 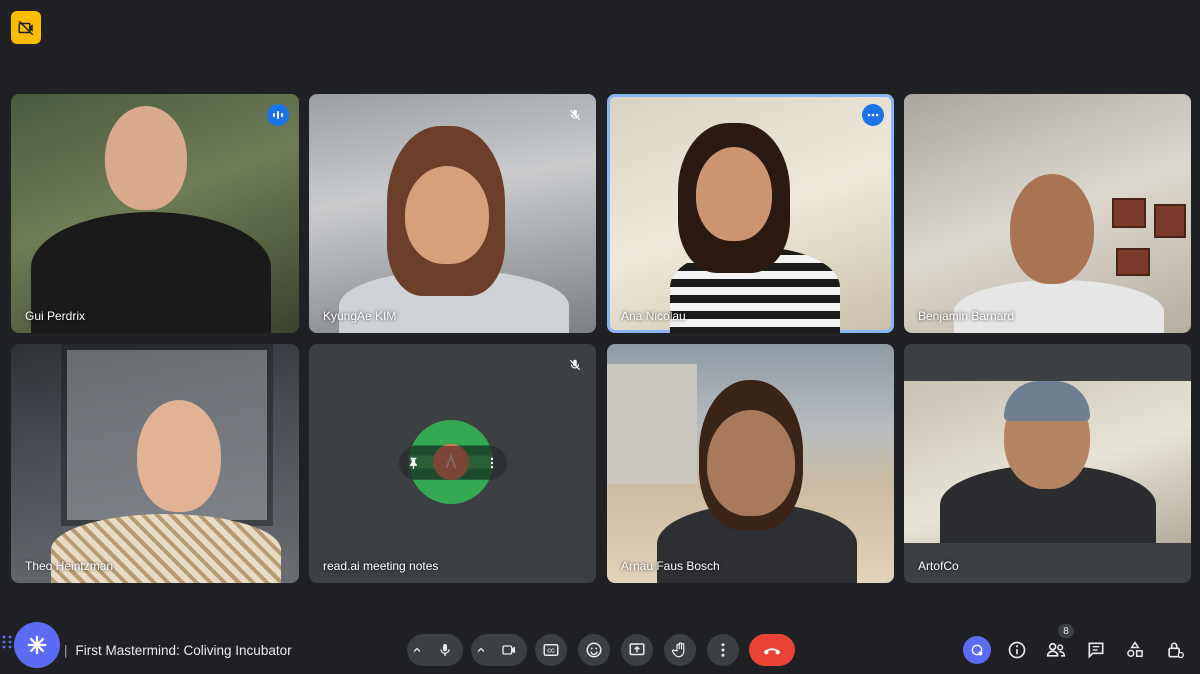 I want to click on present-button, so click(x=637, y=650).